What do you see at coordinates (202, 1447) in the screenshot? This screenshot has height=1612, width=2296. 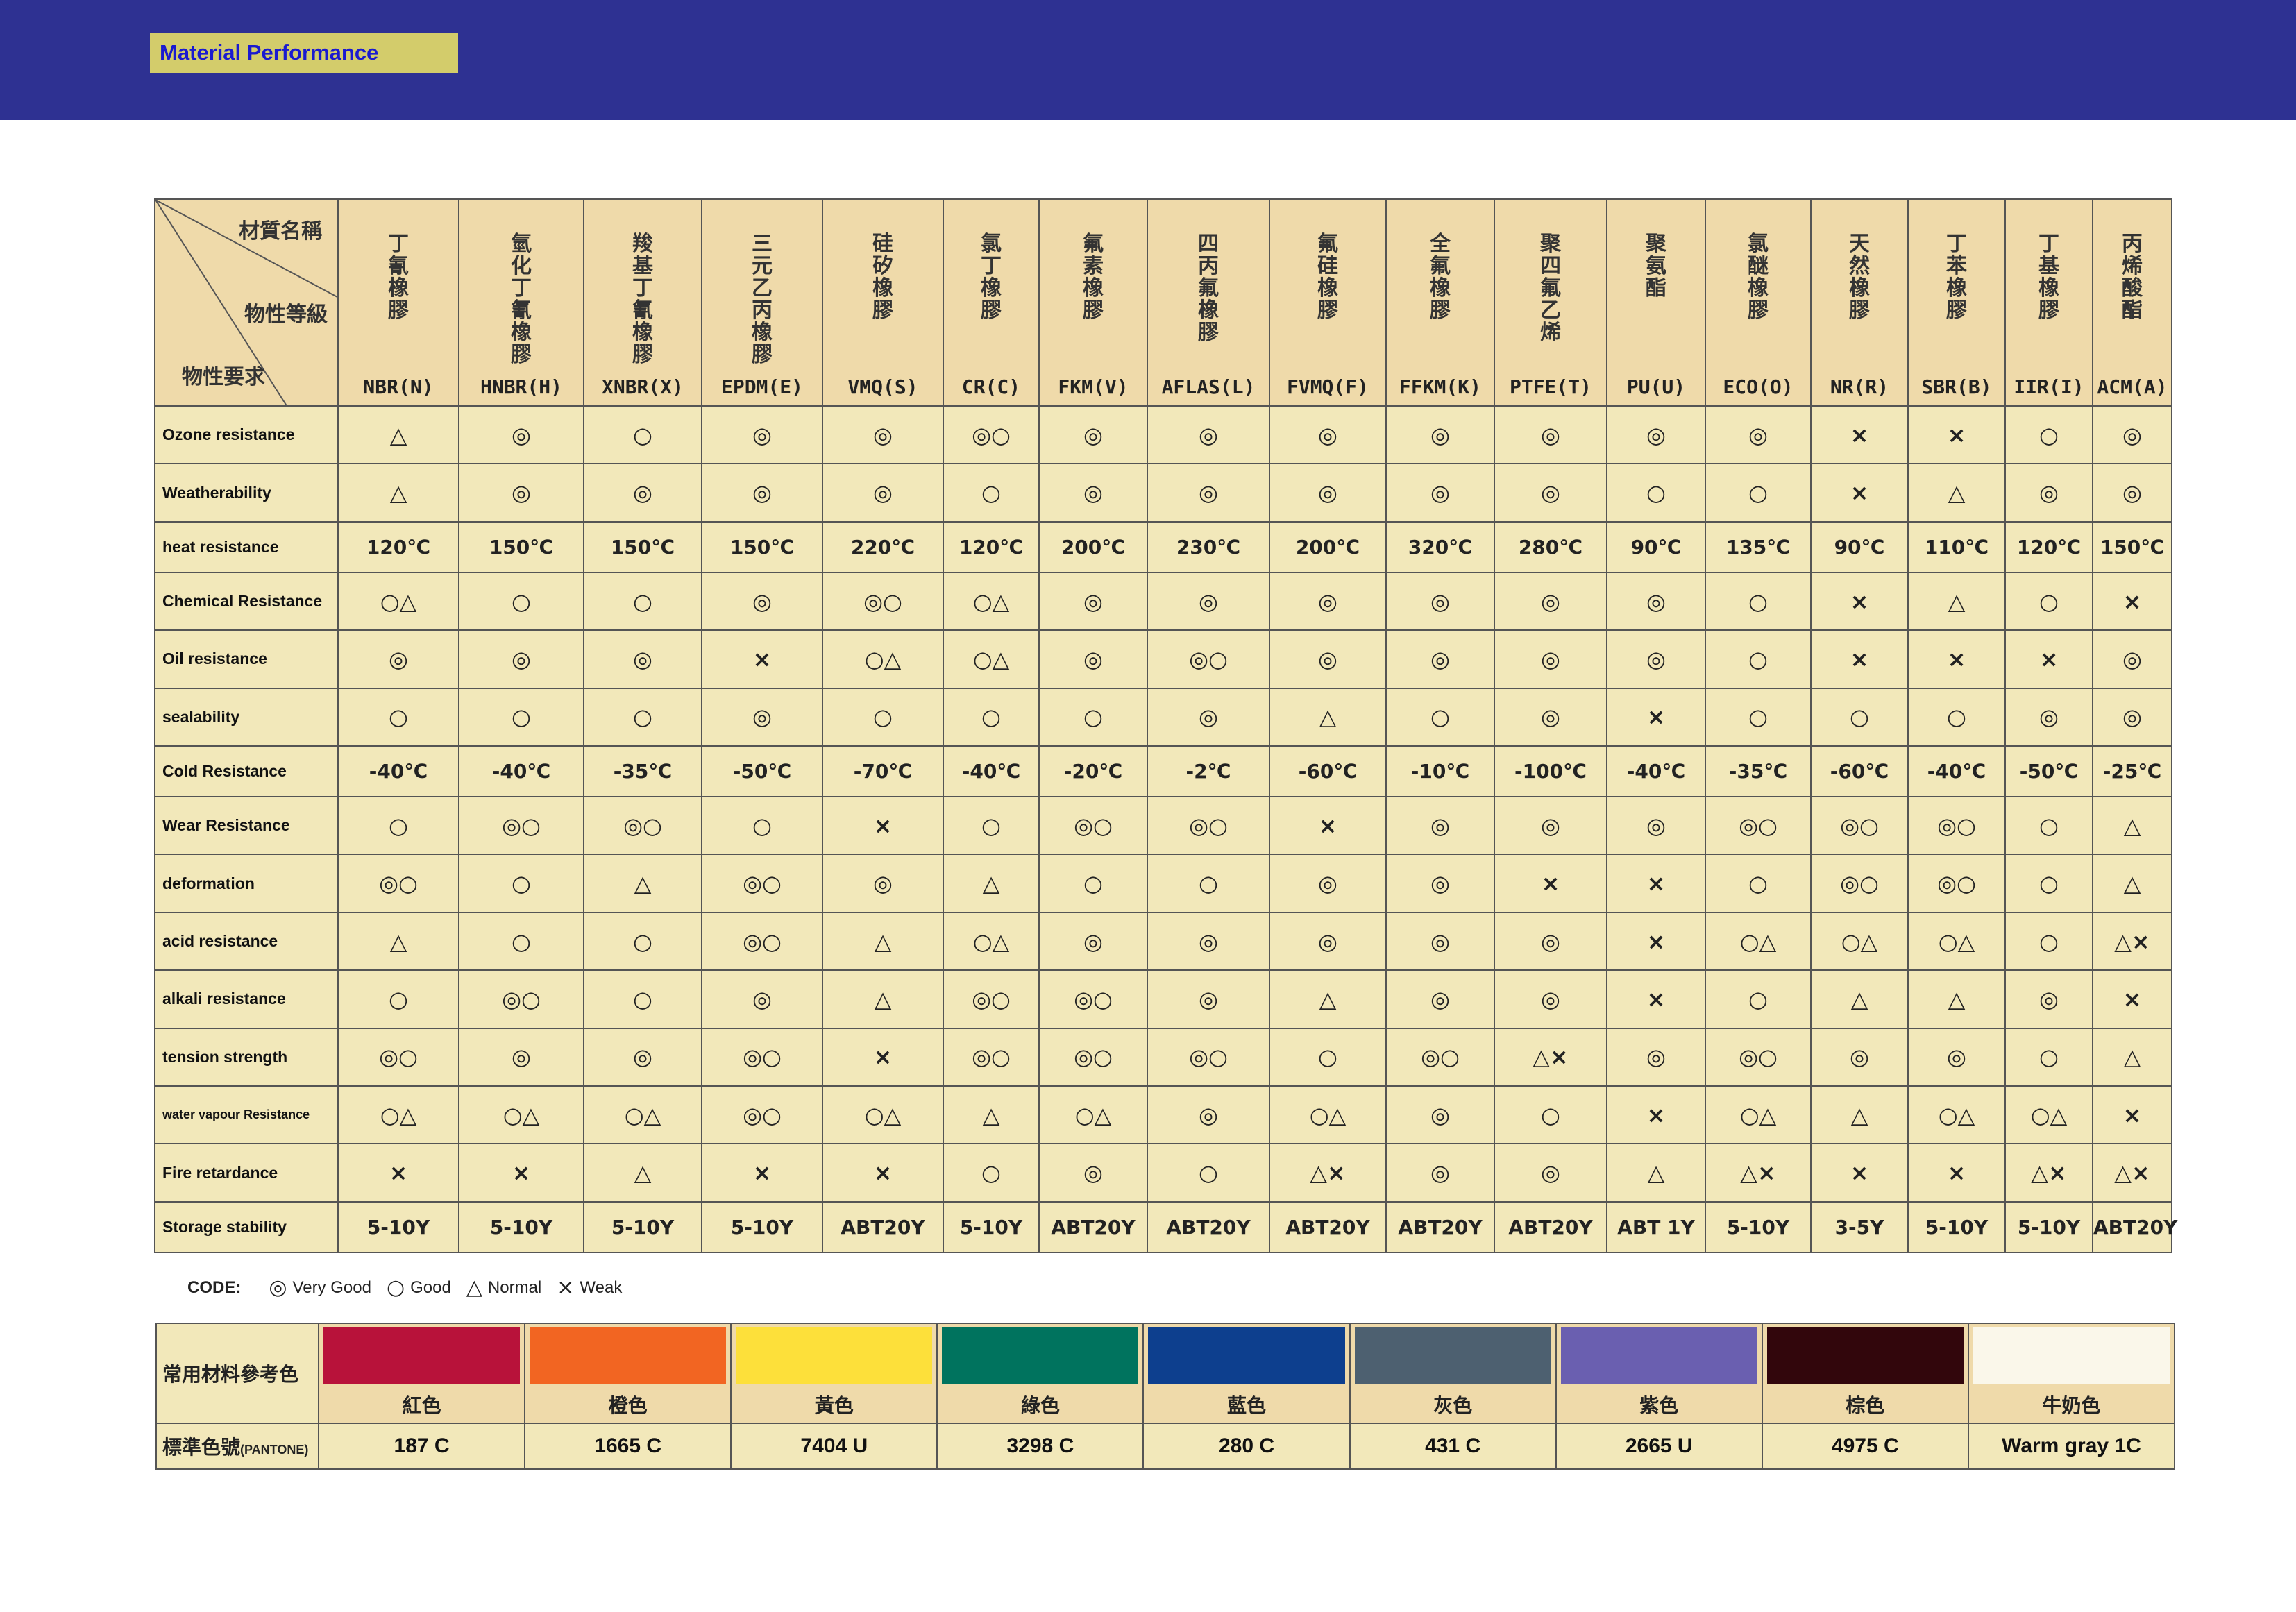 I see `pantone-label-text: 標準色號` at bounding box center [202, 1447].